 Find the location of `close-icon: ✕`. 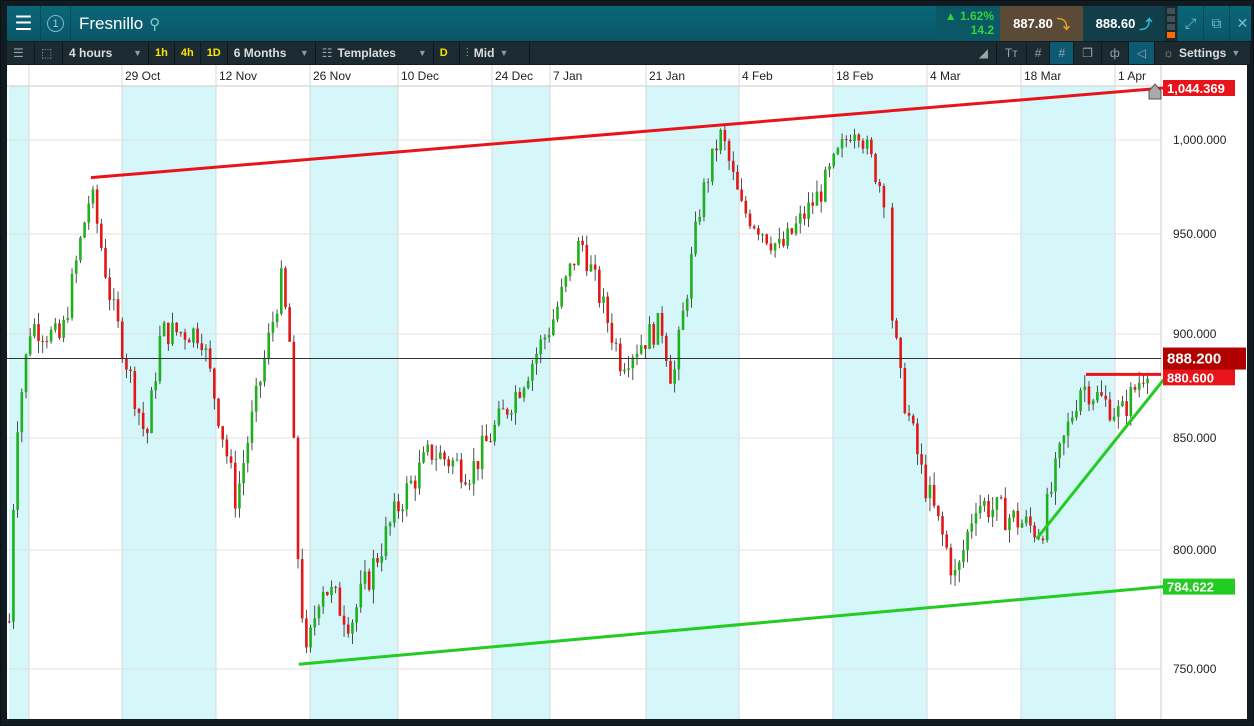

close-icon: ✕ is located at coordinates (1241, 23).